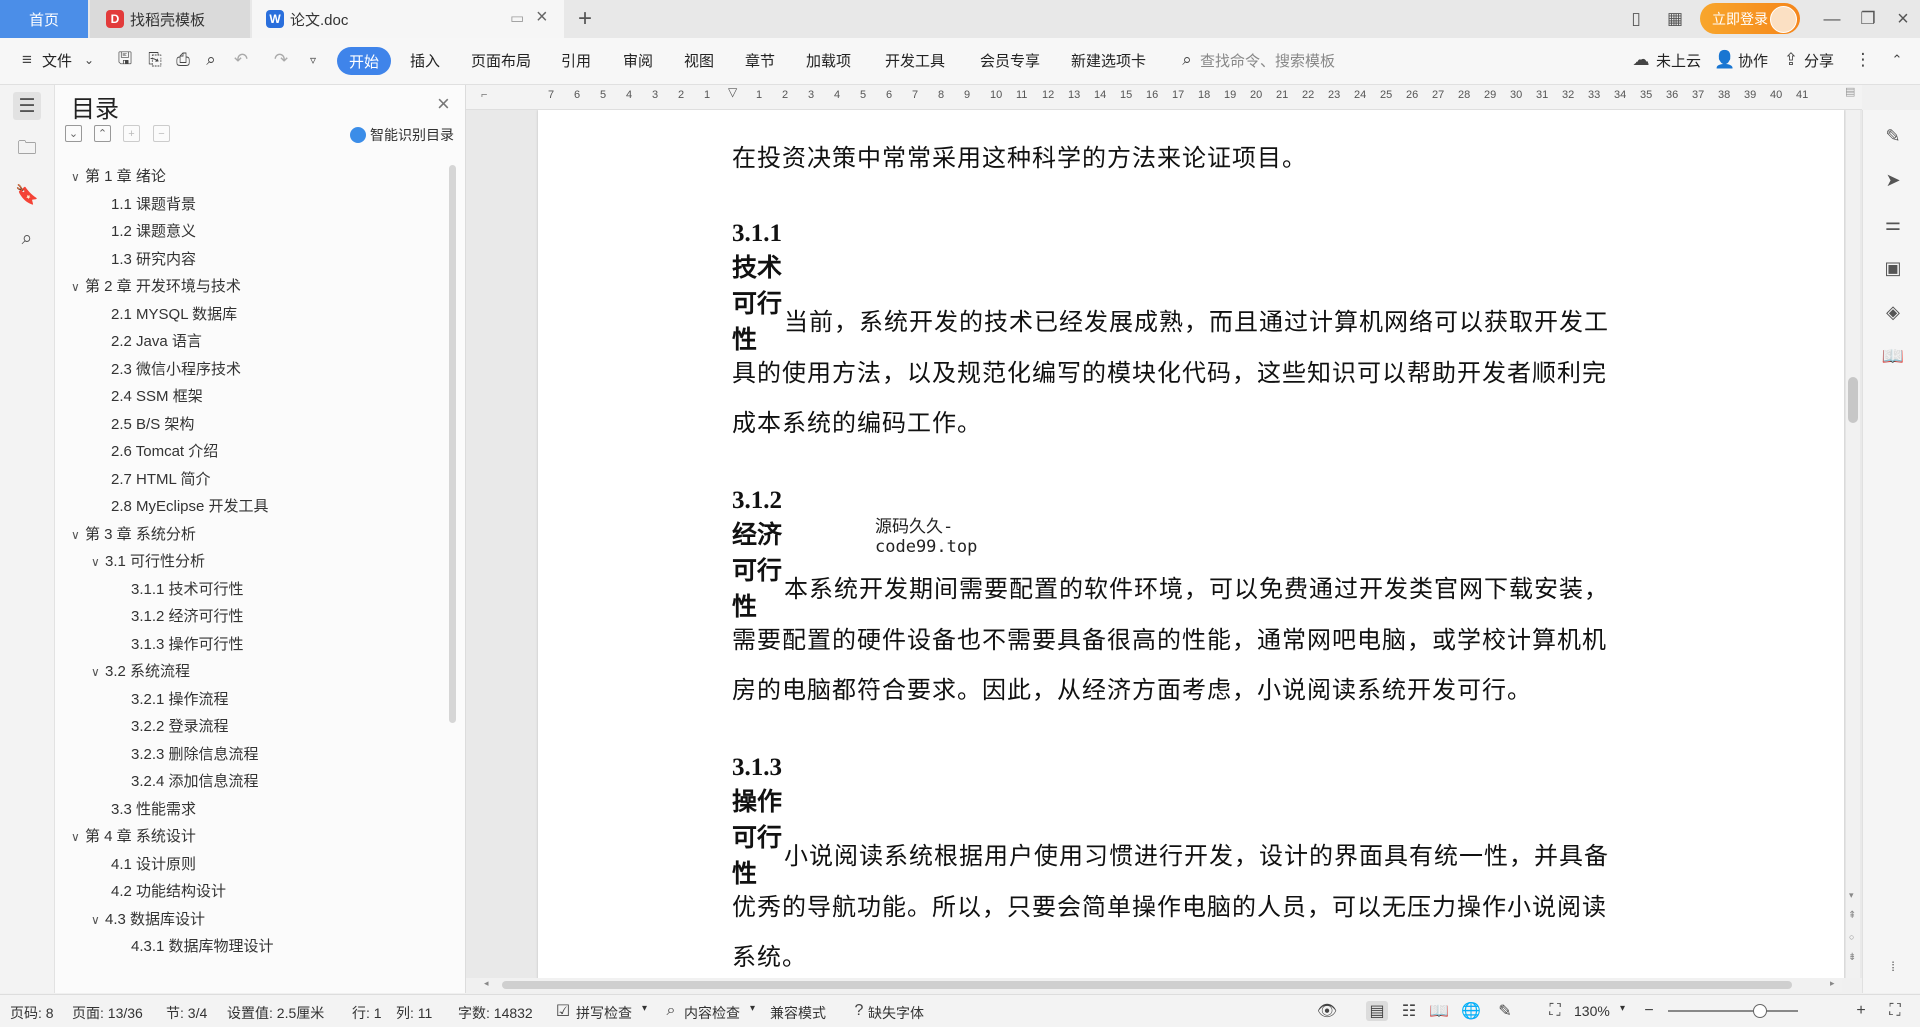 This screenshot has height=1027, width=1920. Describe the element at coordinates (1147, 985) in the screenshot. I see `horizontal-scroll-thumb` at that location.